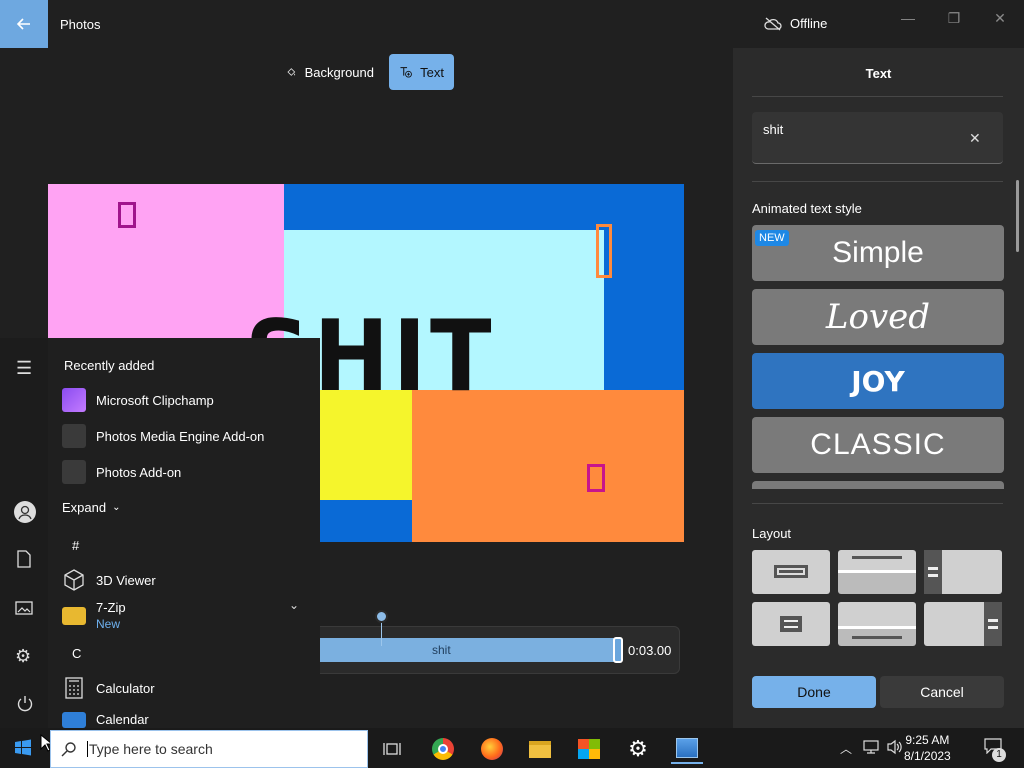  I want to click on app-label: Calendar, so click(122, 719).